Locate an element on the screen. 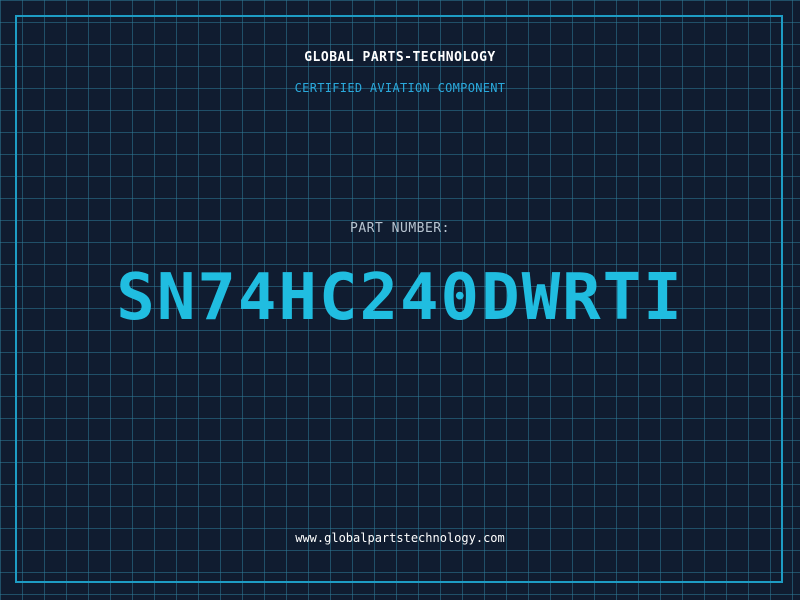 Image resolution: width=800 pixels, height=600 pixels. part-number-label: PART NUMBER: is located at coordinates (400, 228).